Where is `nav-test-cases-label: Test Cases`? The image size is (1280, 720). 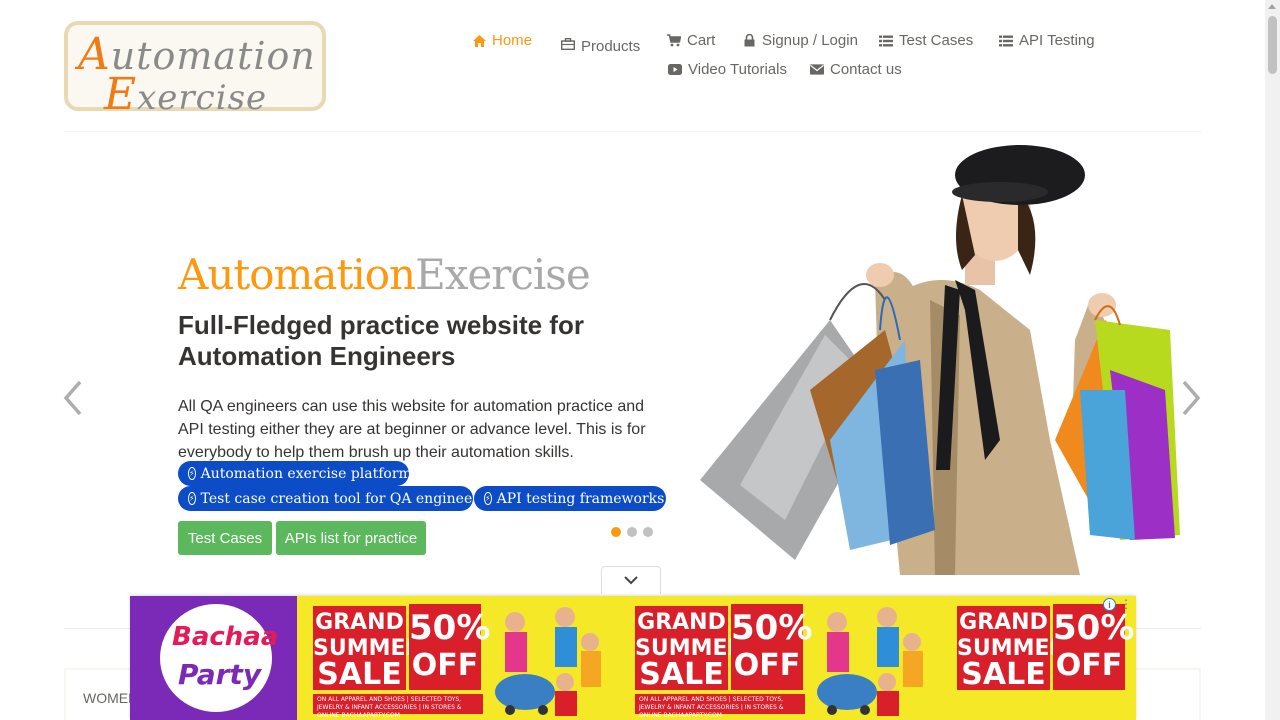 nav-test-cases-label: Test Cases is located at coordinates (936, 40).